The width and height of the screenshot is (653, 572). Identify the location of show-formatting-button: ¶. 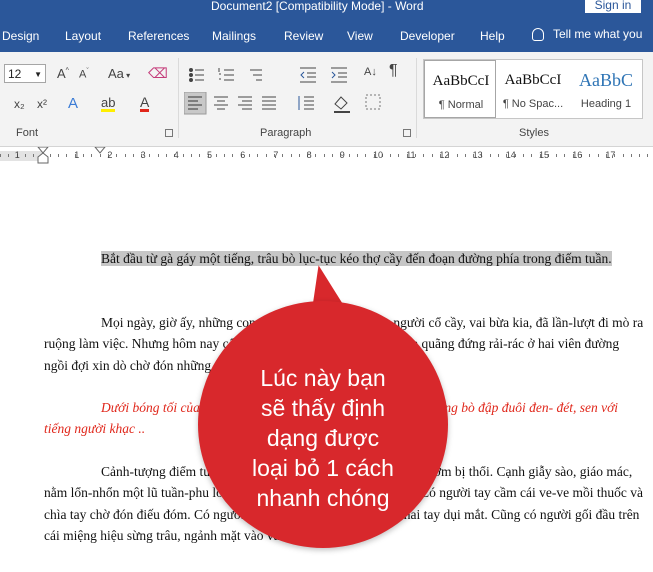
(393, 71).